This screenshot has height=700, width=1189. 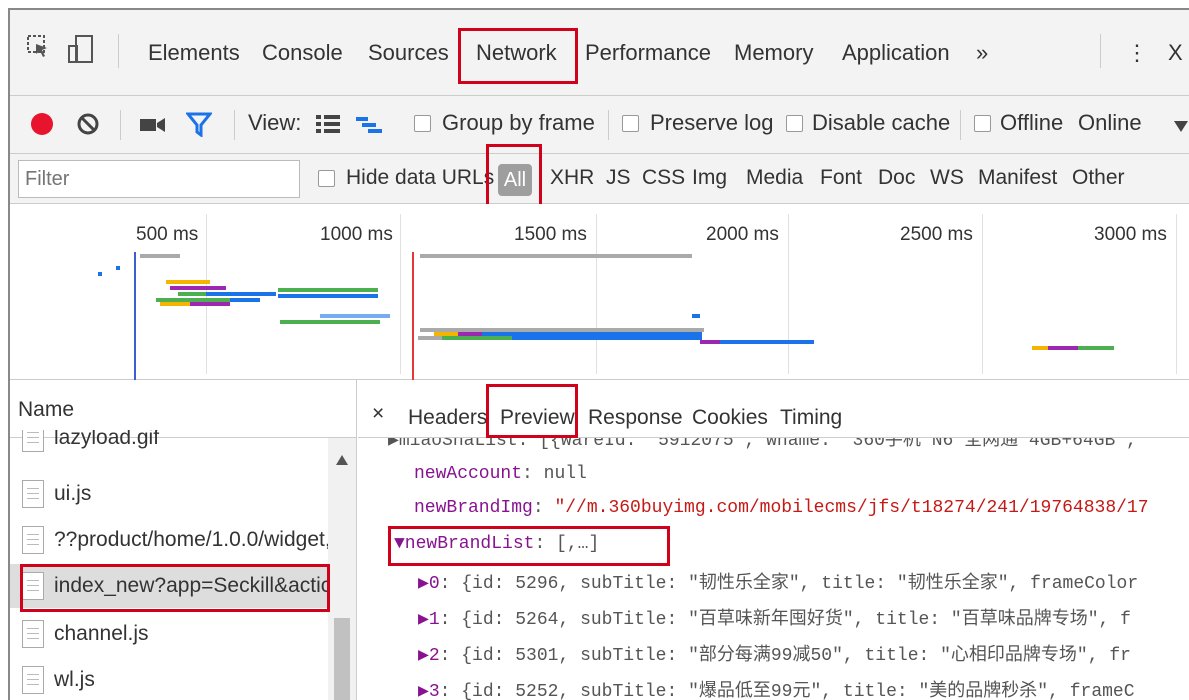 I want to click on filter-type-ws: WS, so click(x=947, y=178).